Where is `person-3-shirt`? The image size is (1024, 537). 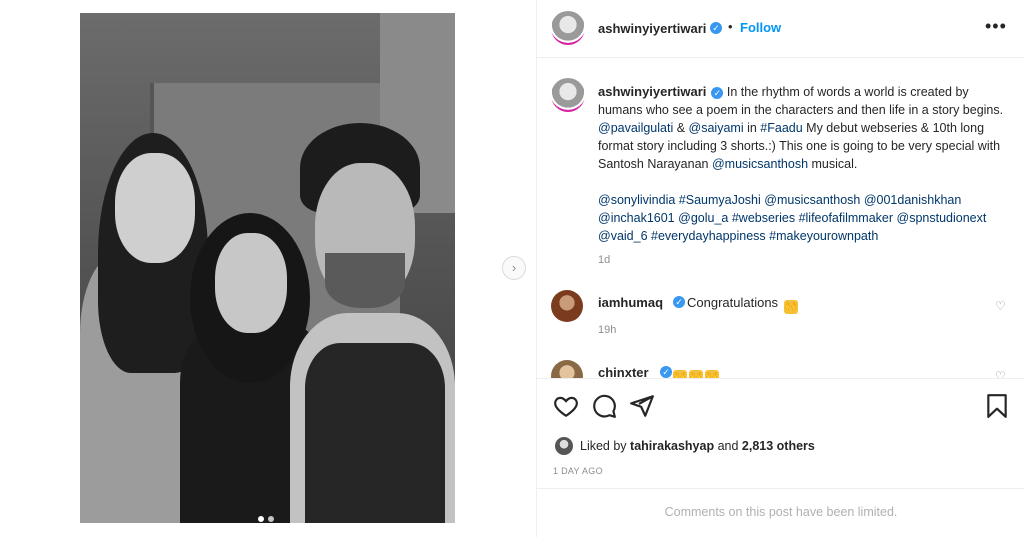
person-3-shirt is located at coordinates (375, 433).